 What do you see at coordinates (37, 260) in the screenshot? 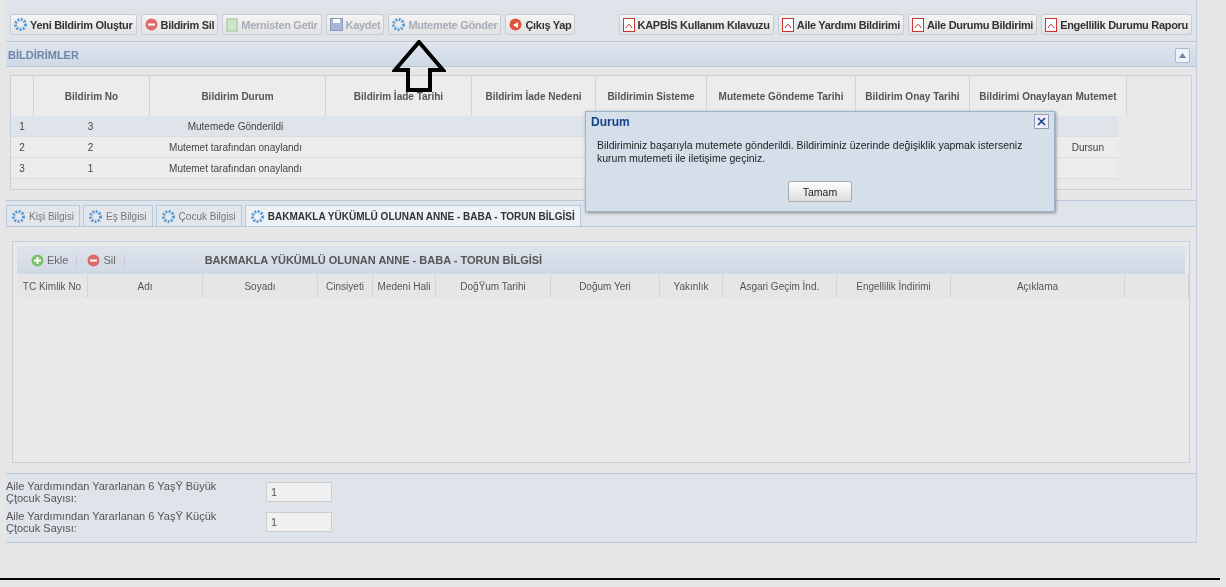
I see `plus-circle-icon` at bounding box center [37, 260].